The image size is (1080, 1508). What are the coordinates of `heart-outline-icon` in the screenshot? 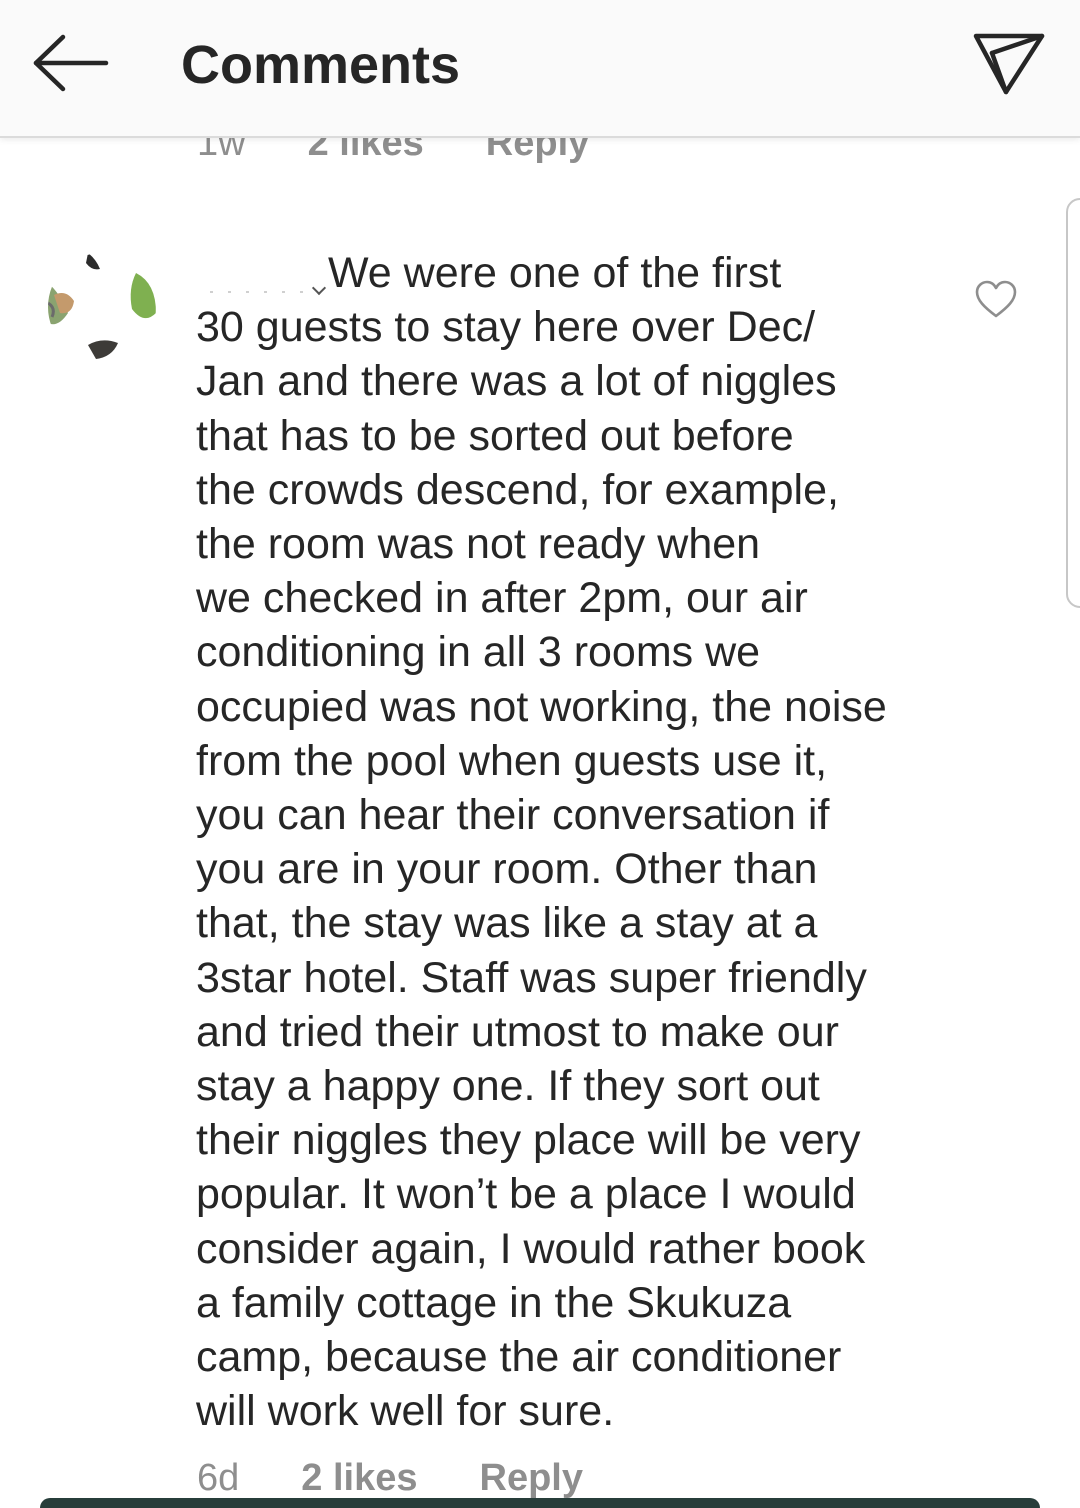 It's located at (996, 299).